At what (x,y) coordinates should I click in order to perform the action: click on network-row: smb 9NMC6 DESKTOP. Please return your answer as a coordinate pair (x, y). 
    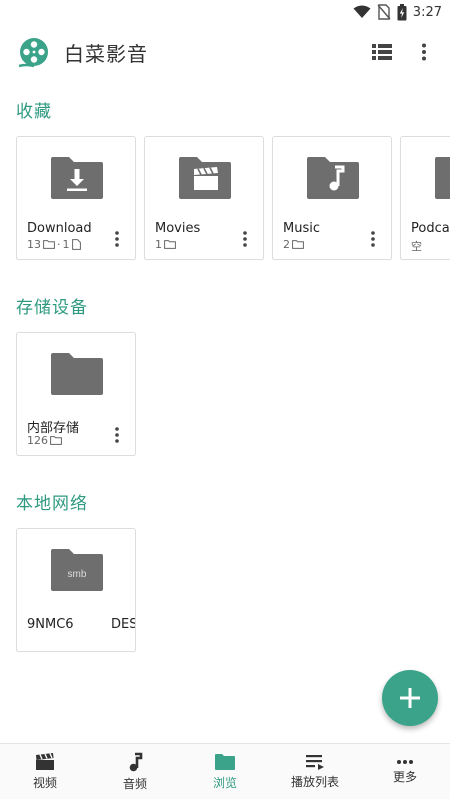
    Looking at the image, I should click on (233, 590).